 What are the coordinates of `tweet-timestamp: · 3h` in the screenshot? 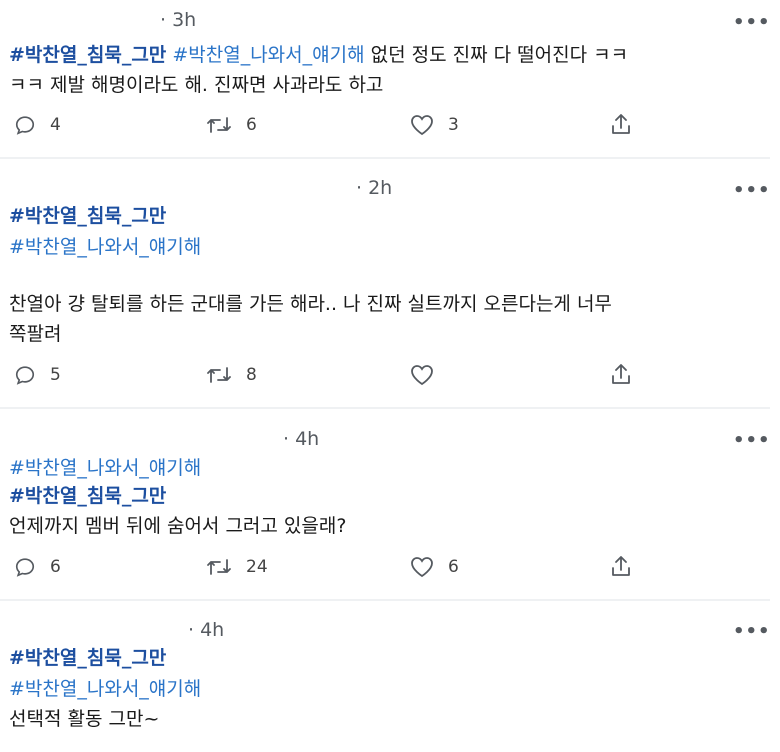 It's located at (178, 20).